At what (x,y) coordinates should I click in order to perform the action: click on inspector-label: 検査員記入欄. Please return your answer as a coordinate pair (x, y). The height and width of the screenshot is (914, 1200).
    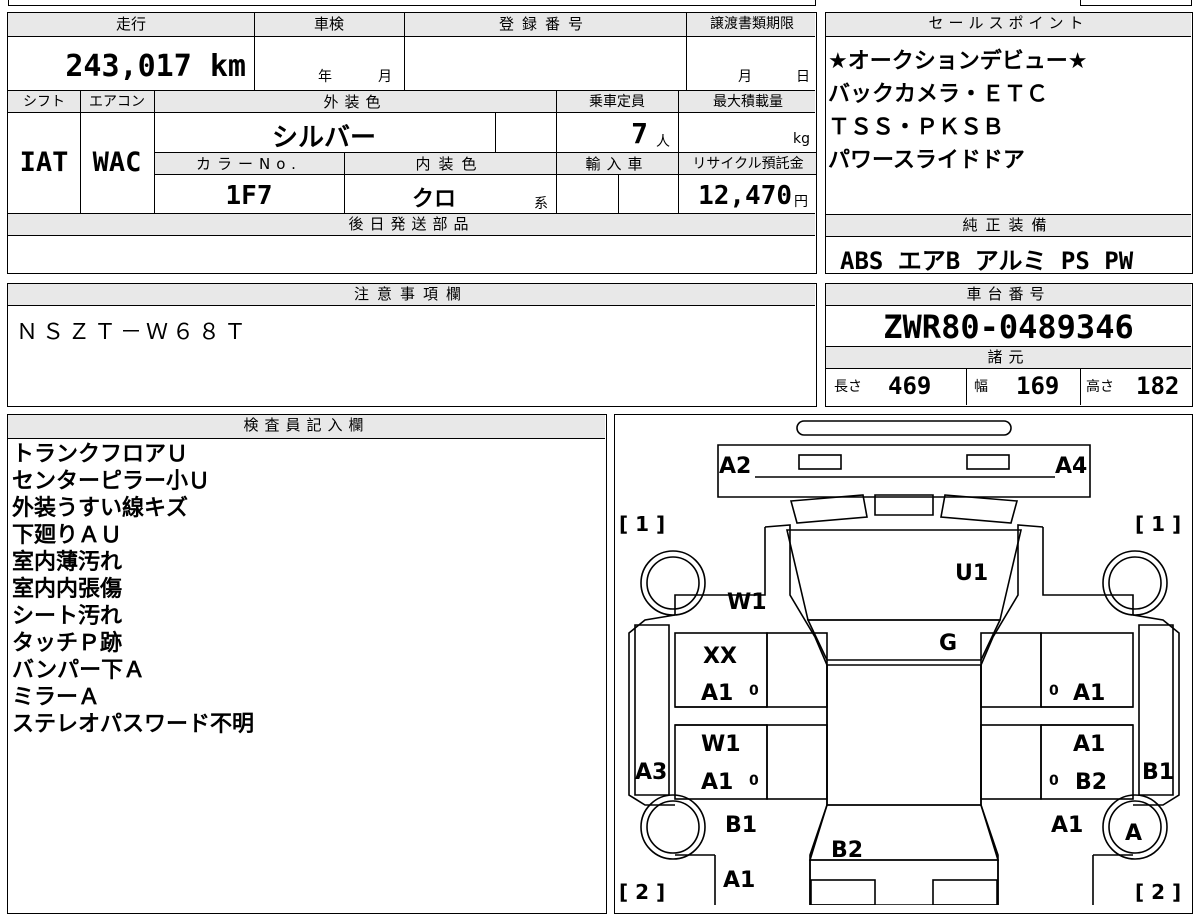
    Looking at the image, I should click on (306, 425).